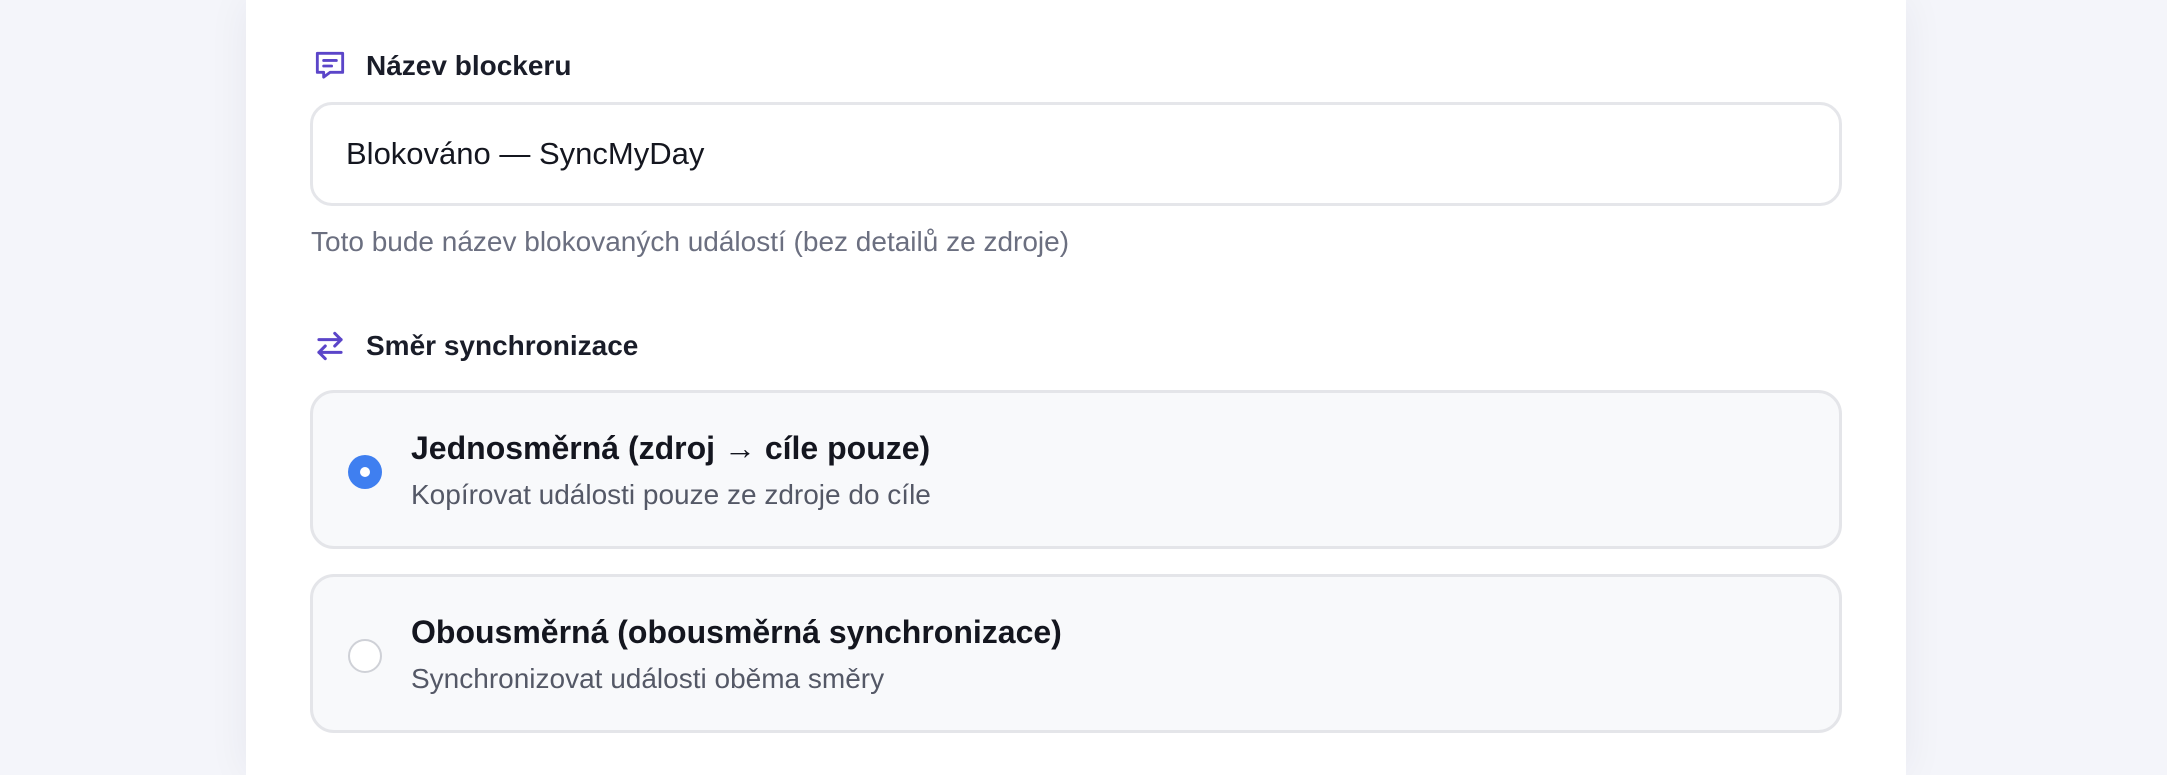  Describe the element at coordinates (648, 678) in the screenshot. I see `sync-option-two-way-description: Synchronizovat události oběma směry` at that location.